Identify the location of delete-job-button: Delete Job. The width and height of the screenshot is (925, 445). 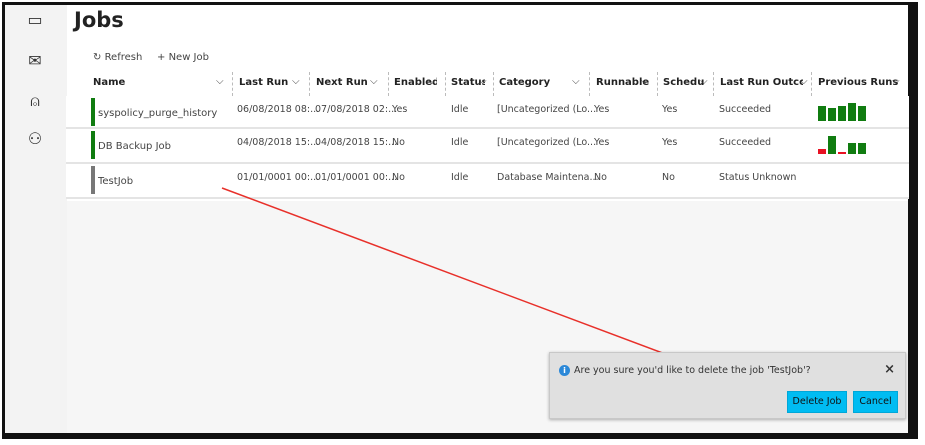
(817, 402).